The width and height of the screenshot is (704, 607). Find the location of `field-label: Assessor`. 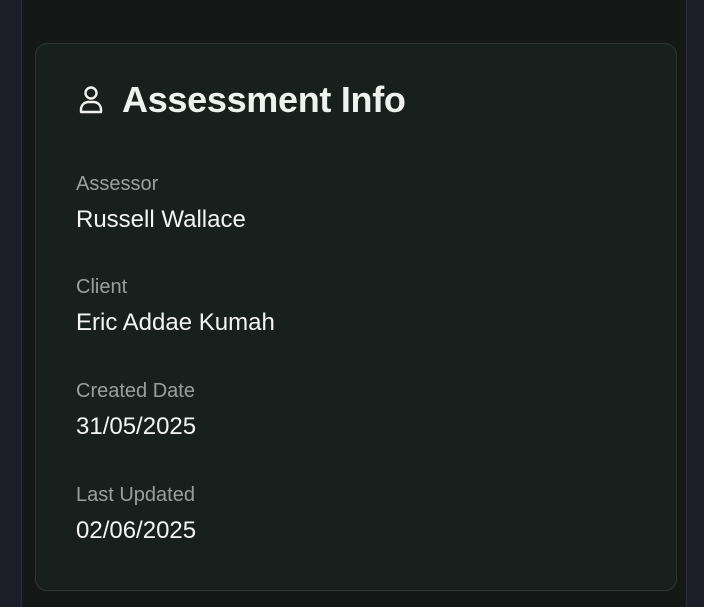

field-label: Assessor is located at coordinates (117, 184).